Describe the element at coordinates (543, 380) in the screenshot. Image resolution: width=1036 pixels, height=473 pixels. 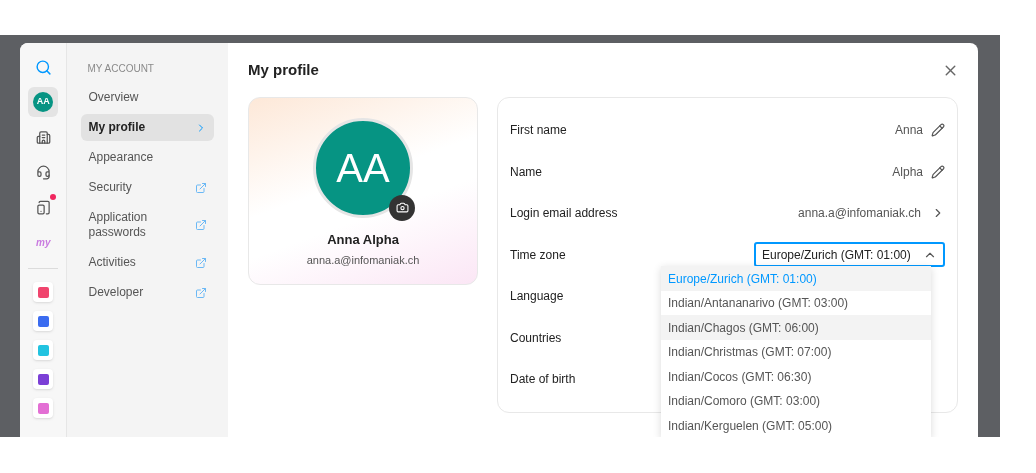
I see `field-label: Date of birth` at that location.